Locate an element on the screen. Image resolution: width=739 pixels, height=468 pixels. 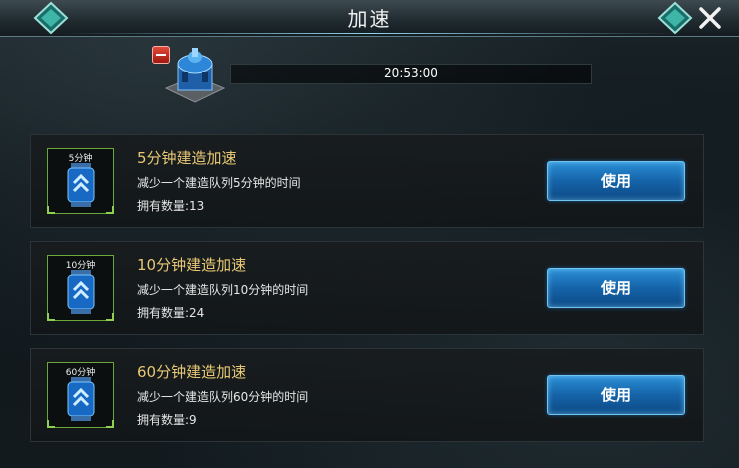
close-icon is located at coordinates (710, 18).